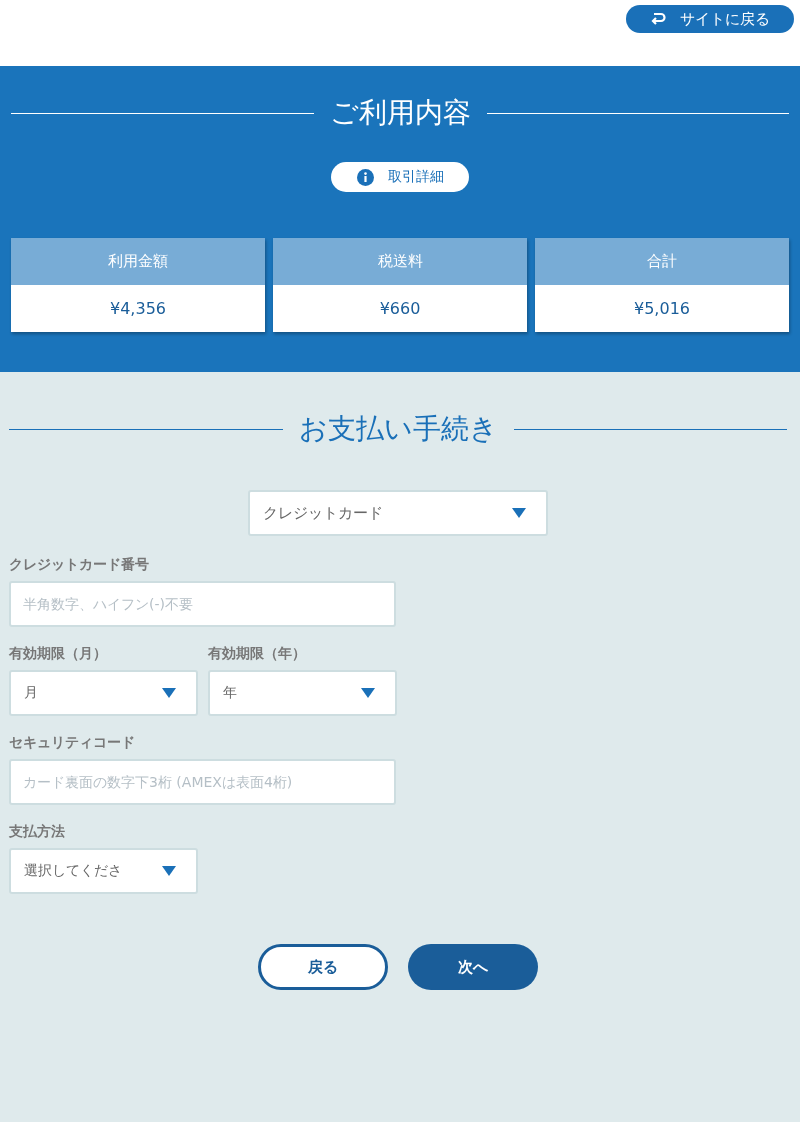 The width and height of the screenshot is (800, 1122). Describe the element at coordinates (662, 261) in the screenshot. I see `card-header: 合計` at that location.